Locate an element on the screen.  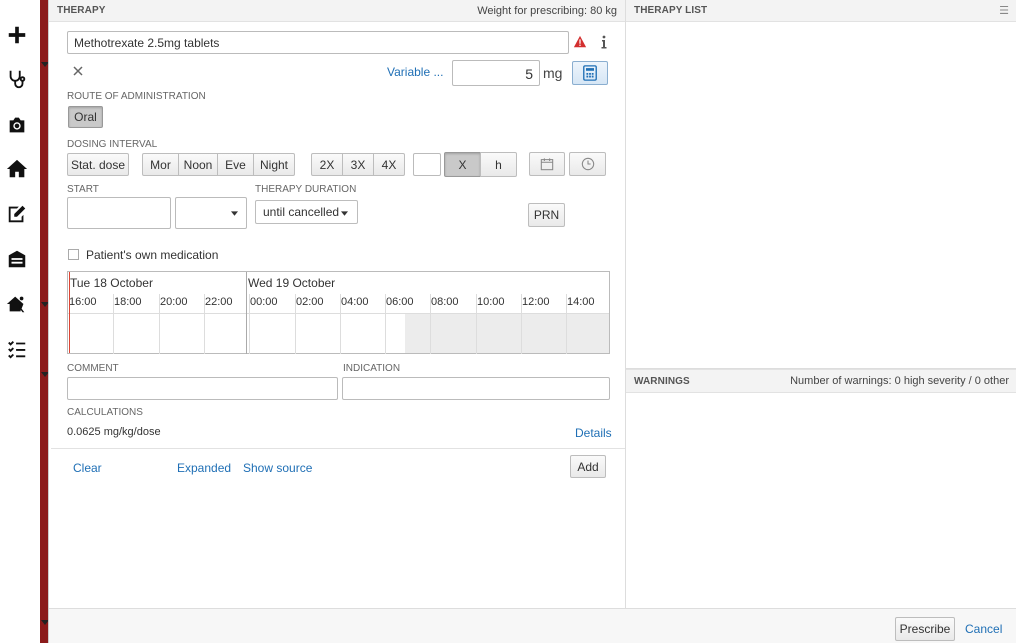
therapy-header: THERAPY Weight for prescribing: 80 kg is located at coordinates (337, 11).